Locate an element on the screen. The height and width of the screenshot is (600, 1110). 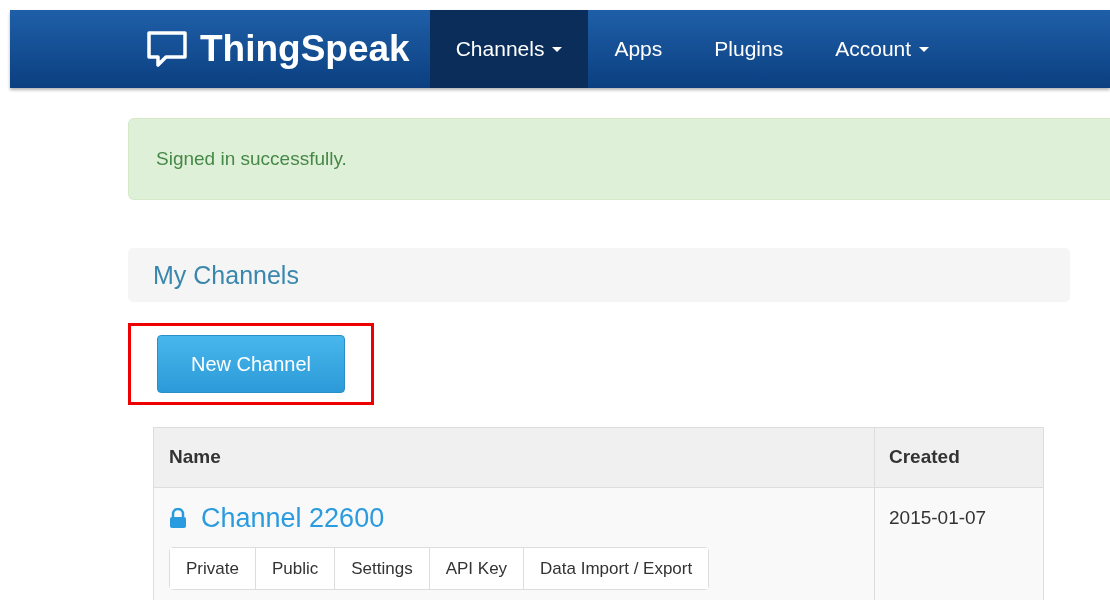
page-heading: My Channels is located at coordinates (226, 275).